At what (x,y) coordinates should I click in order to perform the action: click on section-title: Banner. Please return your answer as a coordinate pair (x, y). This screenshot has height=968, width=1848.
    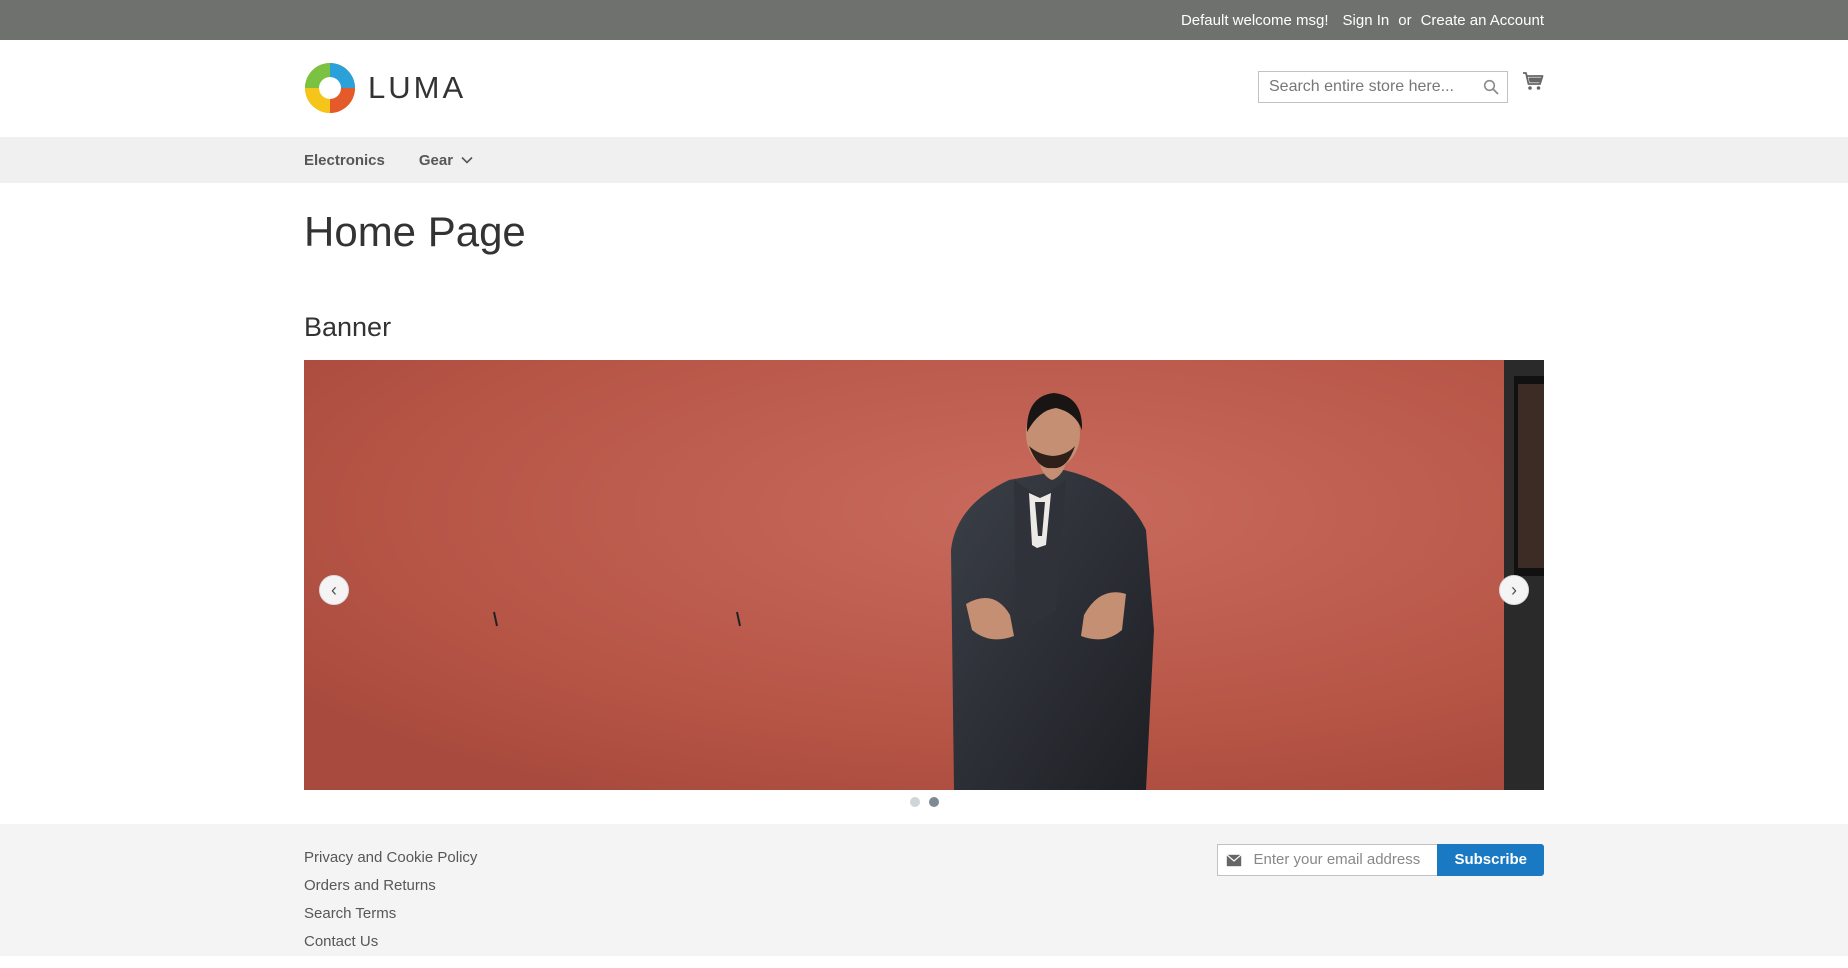
    Looking at the image, I should click on (348, 327).